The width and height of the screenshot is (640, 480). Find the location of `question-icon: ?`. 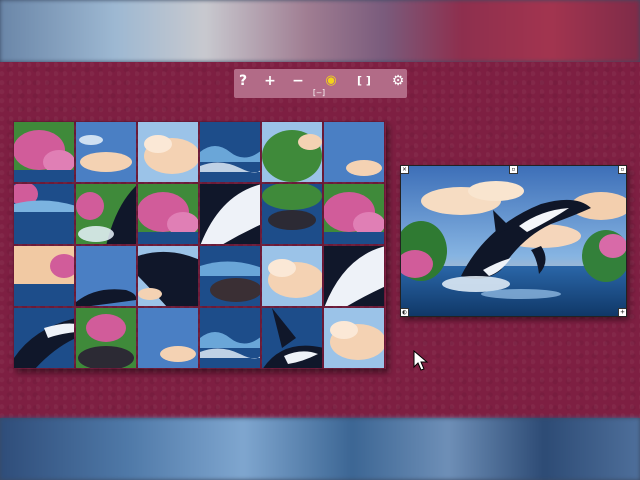

question-icon: ? is located at coordinates (243, 81).